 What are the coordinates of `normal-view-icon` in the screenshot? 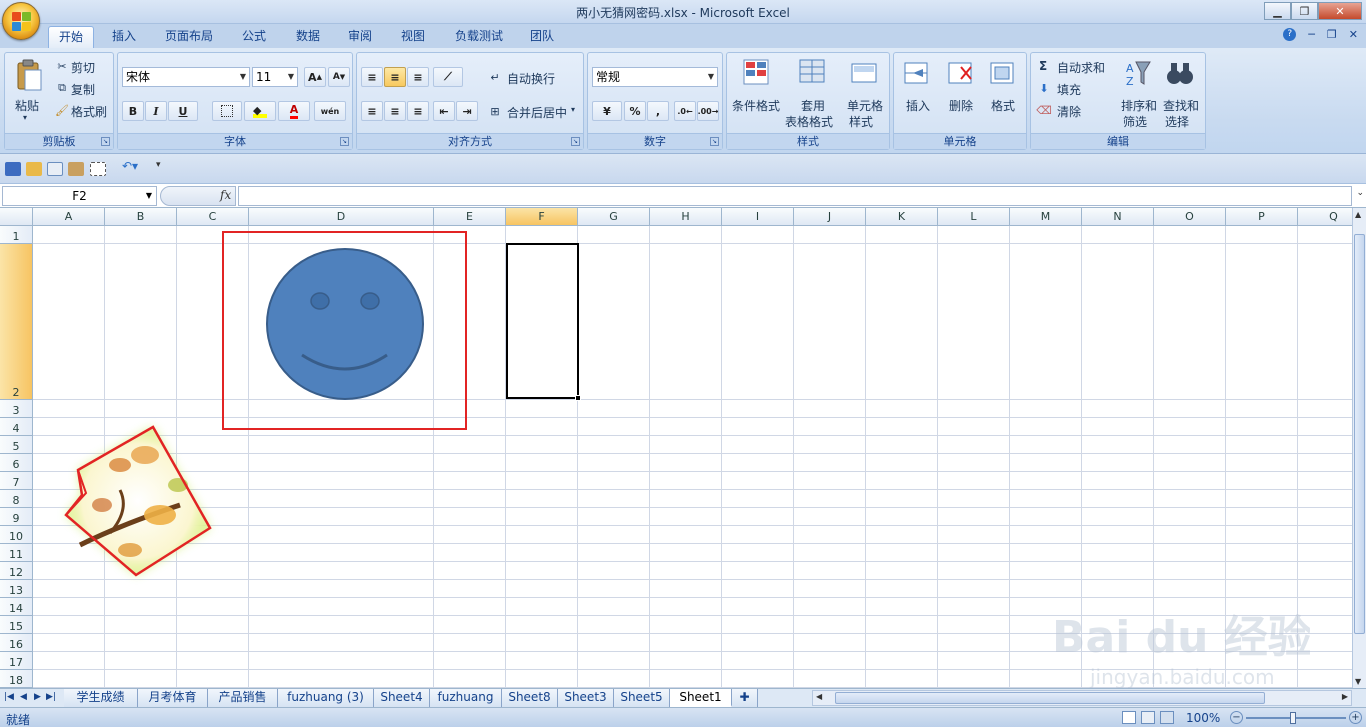 It's located at (1129, 717).